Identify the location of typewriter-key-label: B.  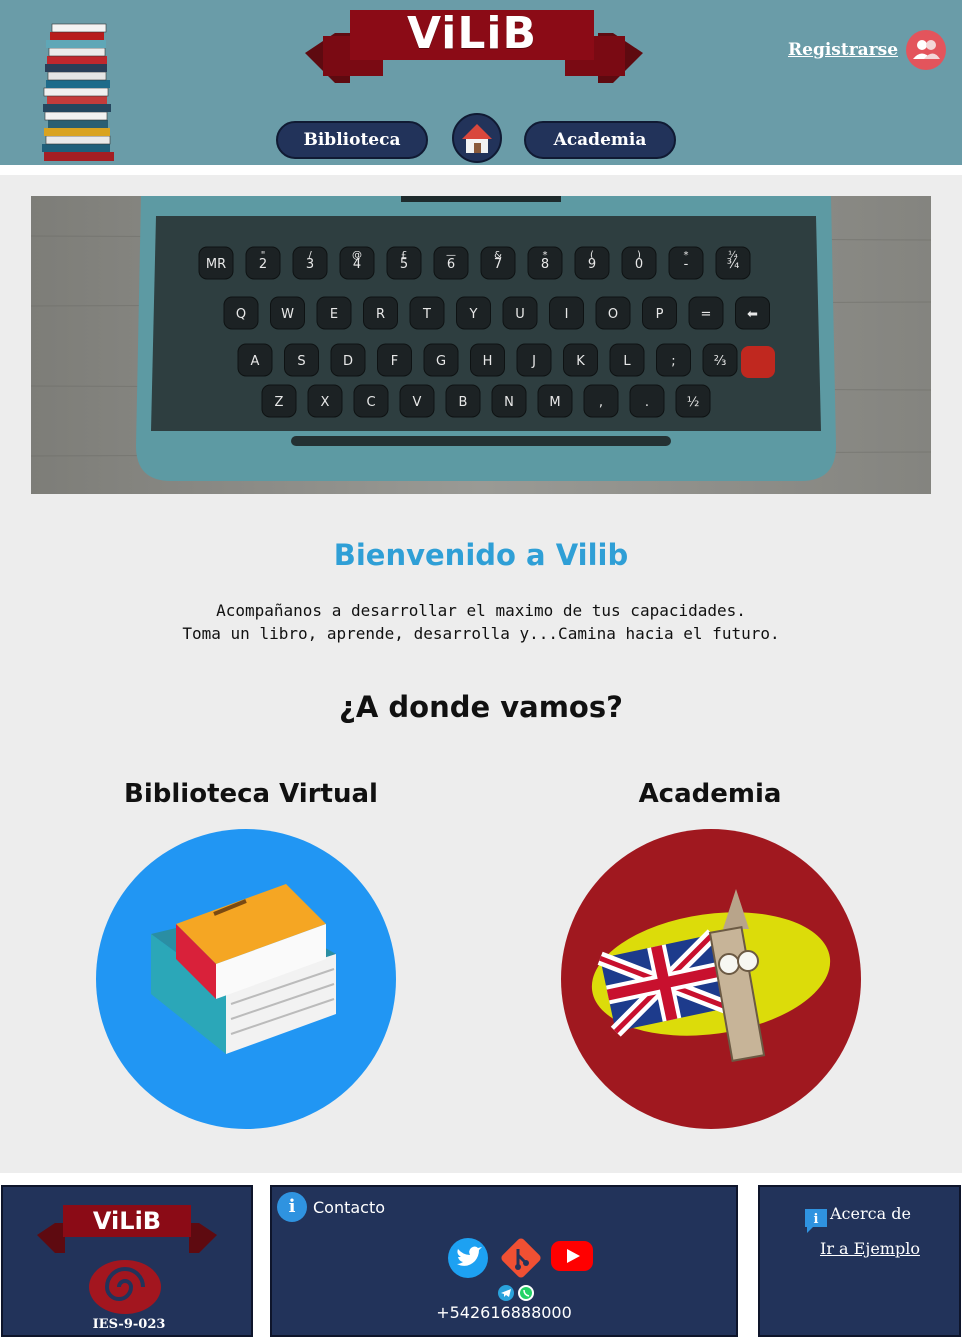
(463, 402).